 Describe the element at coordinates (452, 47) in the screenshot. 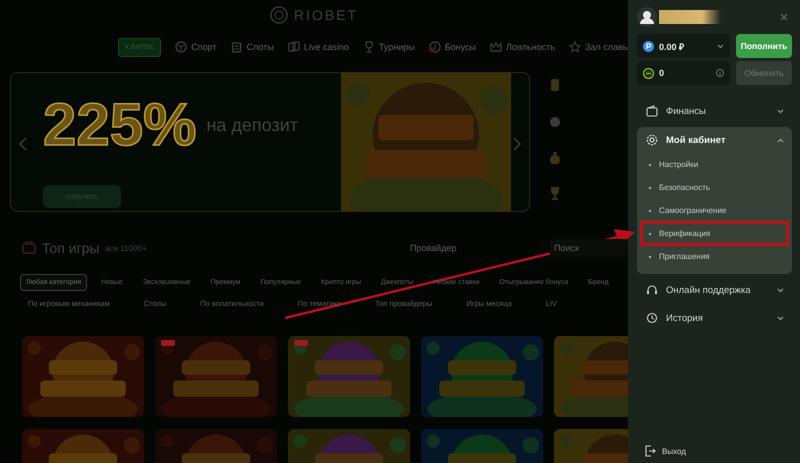

I see `nav-link: Бонусы` at that location.